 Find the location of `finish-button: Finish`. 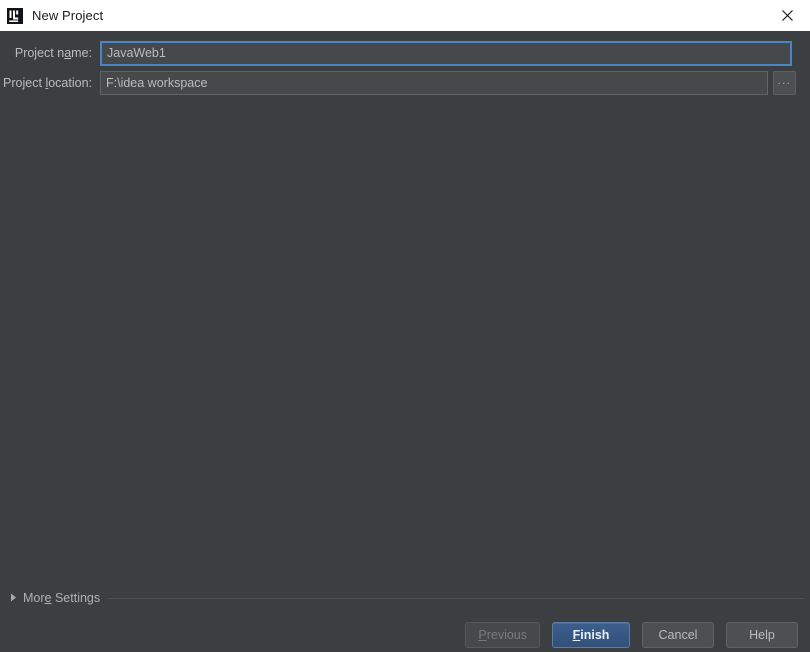

finish-button: Finish is located at coordinates (591, 635).